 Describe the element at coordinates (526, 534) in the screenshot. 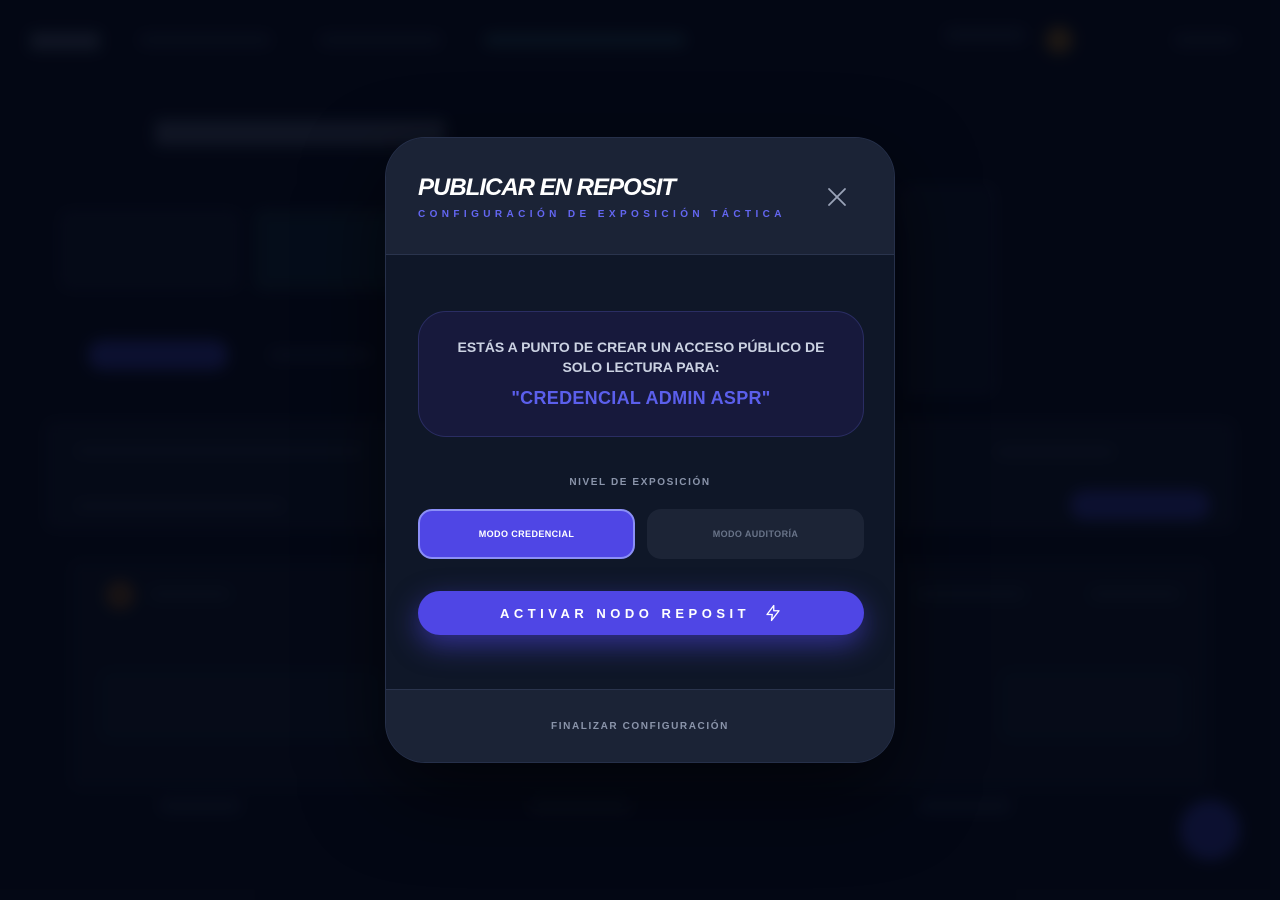

I see `mode-credencial-button: MODO CREDENCIAL` at that location.